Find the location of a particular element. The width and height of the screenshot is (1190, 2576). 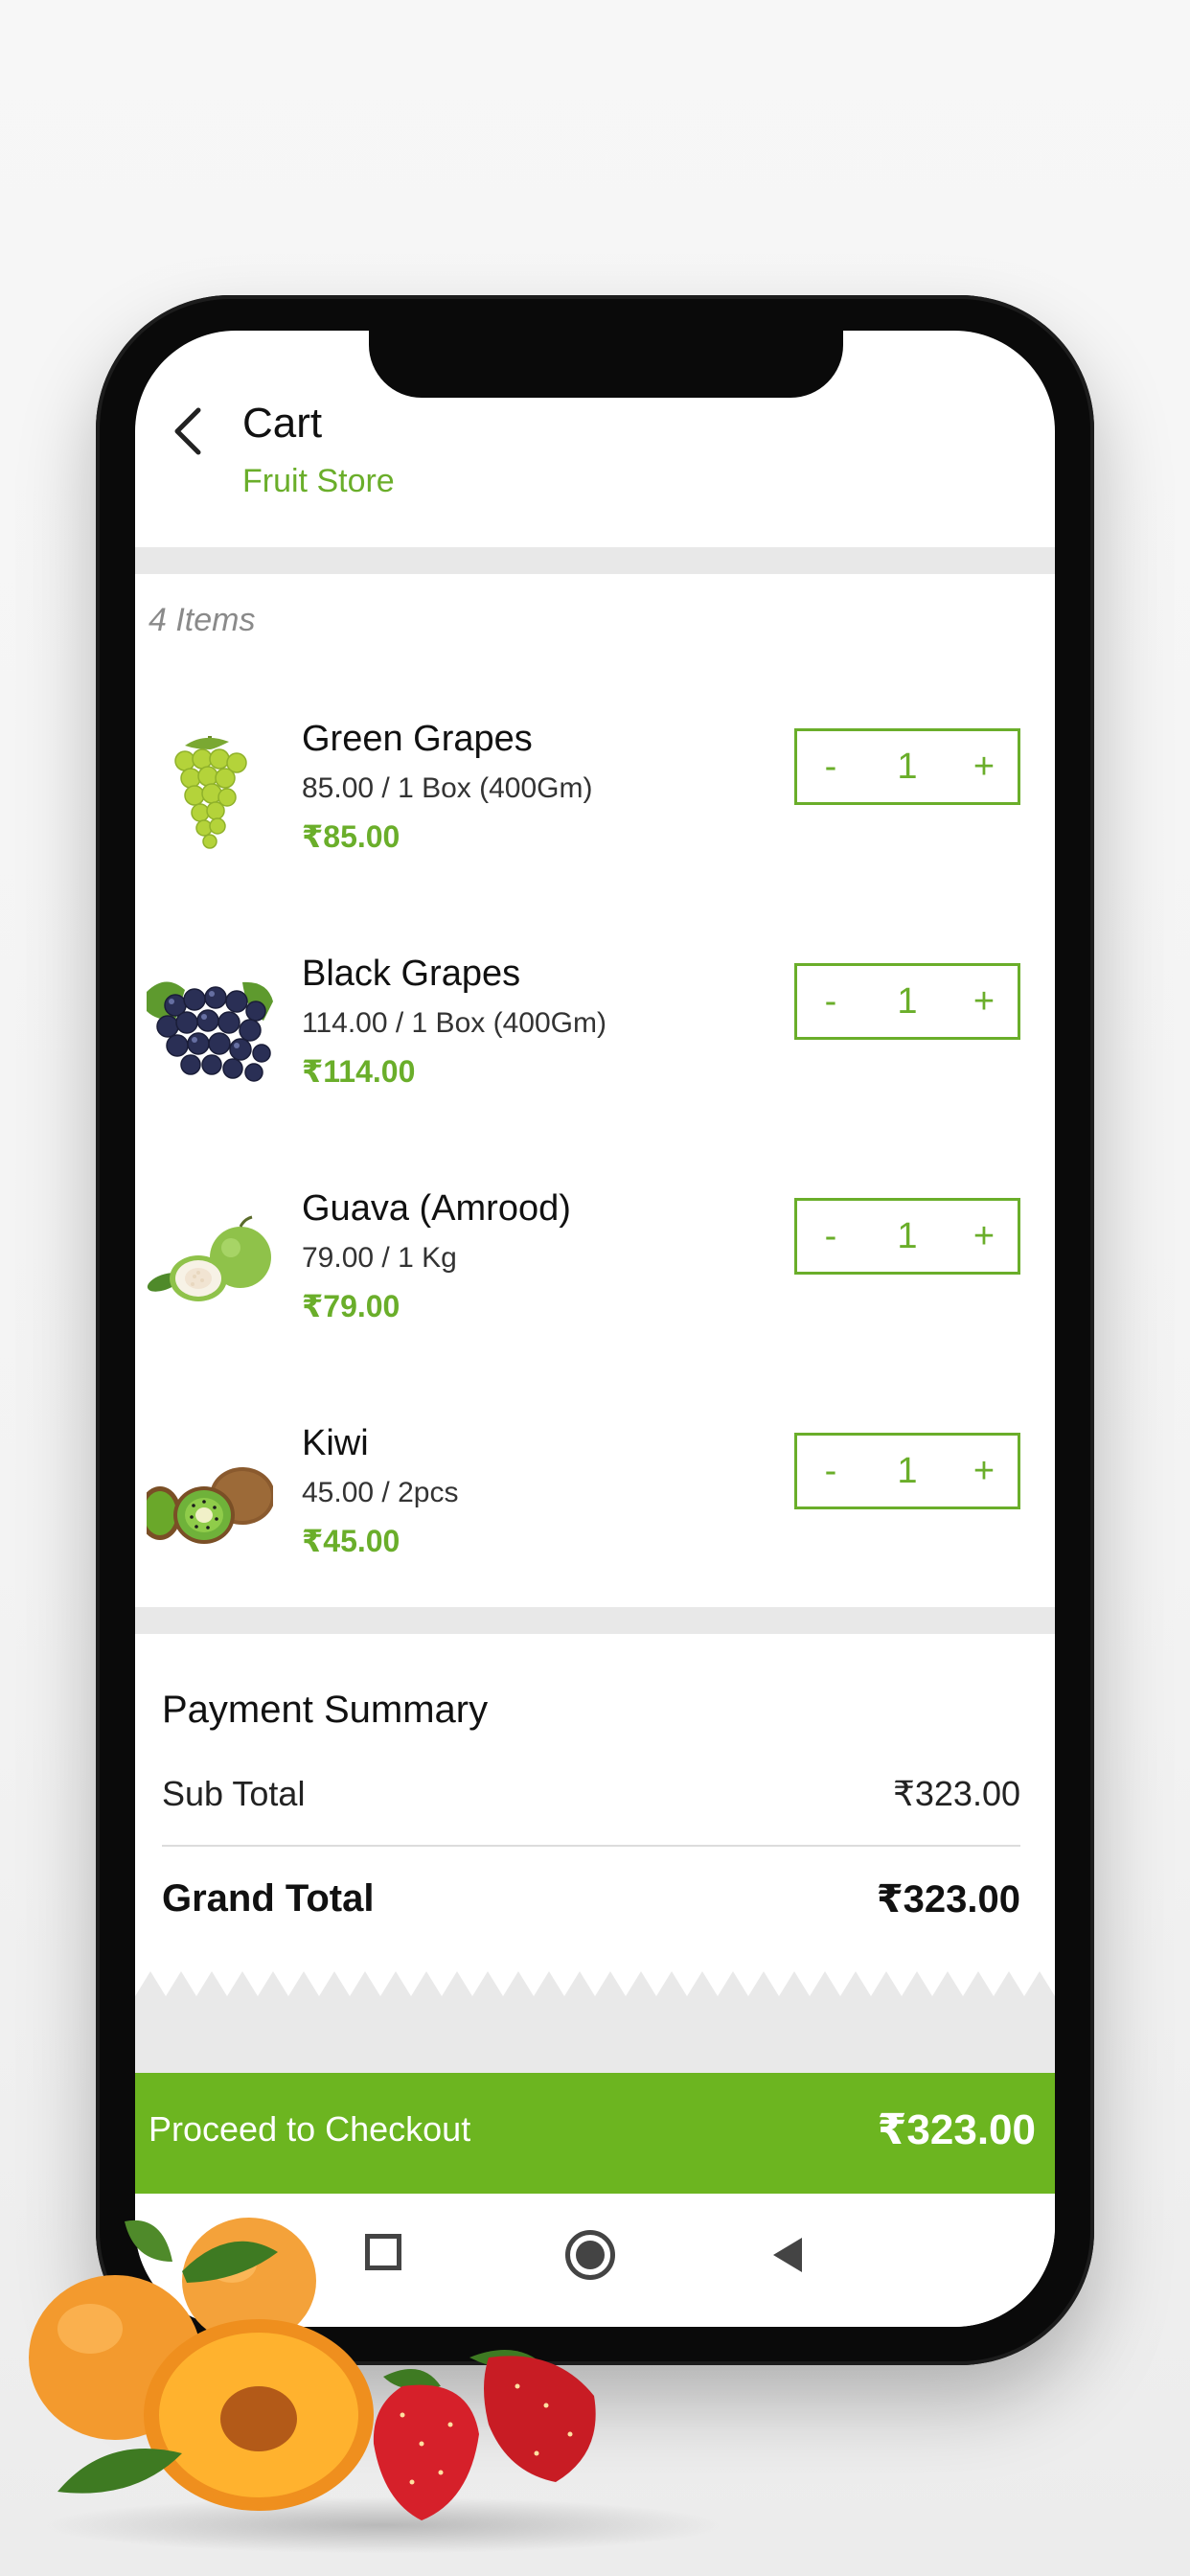

kiwi-image is located at coordinates (210, 1506).